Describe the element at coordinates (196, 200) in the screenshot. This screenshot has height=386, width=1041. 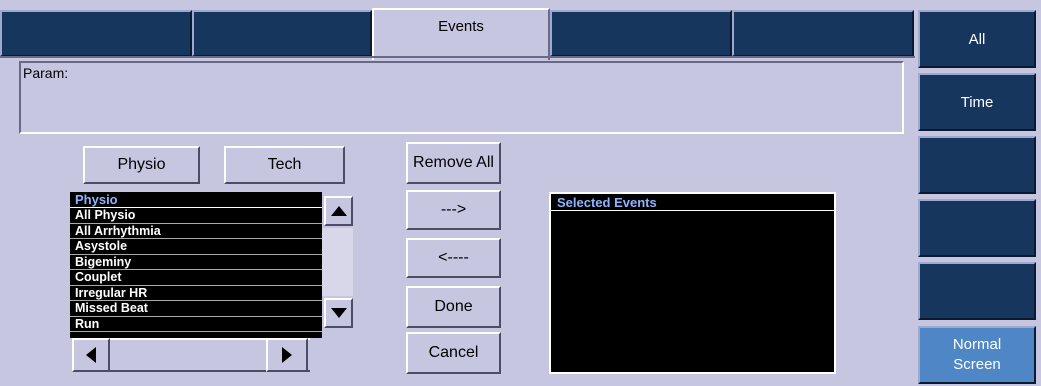
I see `event-list-header: Physio` at that location.